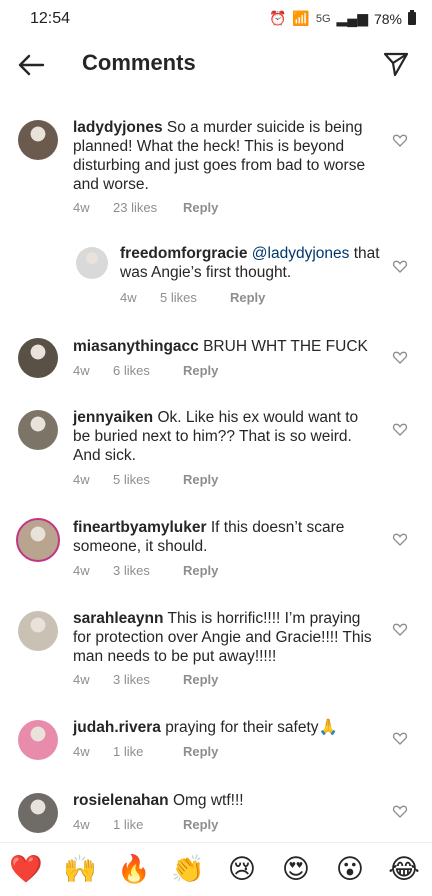 This screenshot has width=432, height=896. What do you see at coordinates (26, 869) in the screenshot?
I see `red-heart-emoji: ❤️` at bounding box center [26, 869].